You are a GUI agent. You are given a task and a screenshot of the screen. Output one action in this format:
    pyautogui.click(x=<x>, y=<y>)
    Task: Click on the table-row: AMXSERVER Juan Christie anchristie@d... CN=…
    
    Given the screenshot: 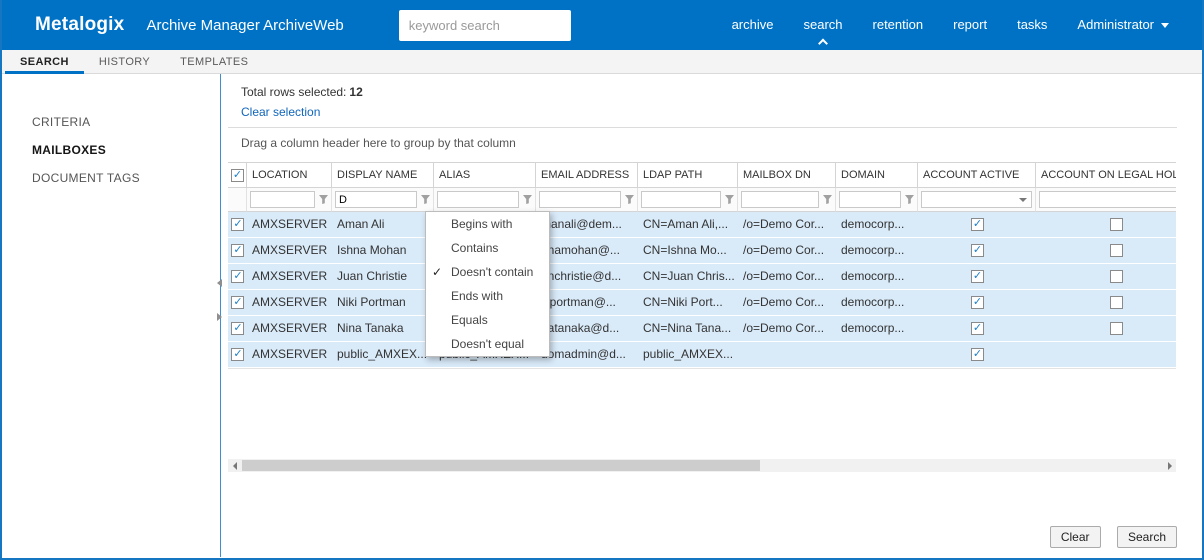 What is the action you would take?
    pyautogui.click(x=702, y=277)
    